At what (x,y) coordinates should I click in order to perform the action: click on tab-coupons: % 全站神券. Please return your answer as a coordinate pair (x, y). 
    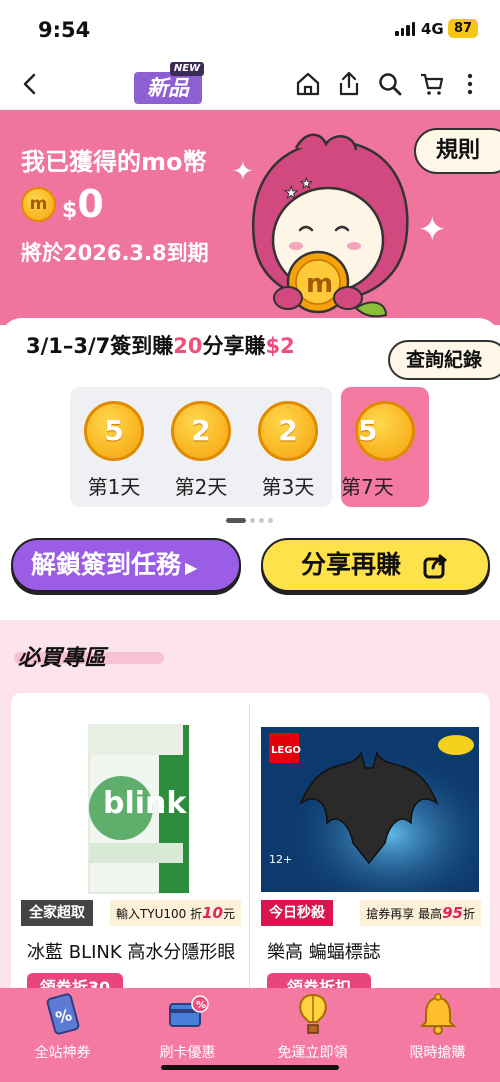
    Looking at the image, I should click on (62, 1024).